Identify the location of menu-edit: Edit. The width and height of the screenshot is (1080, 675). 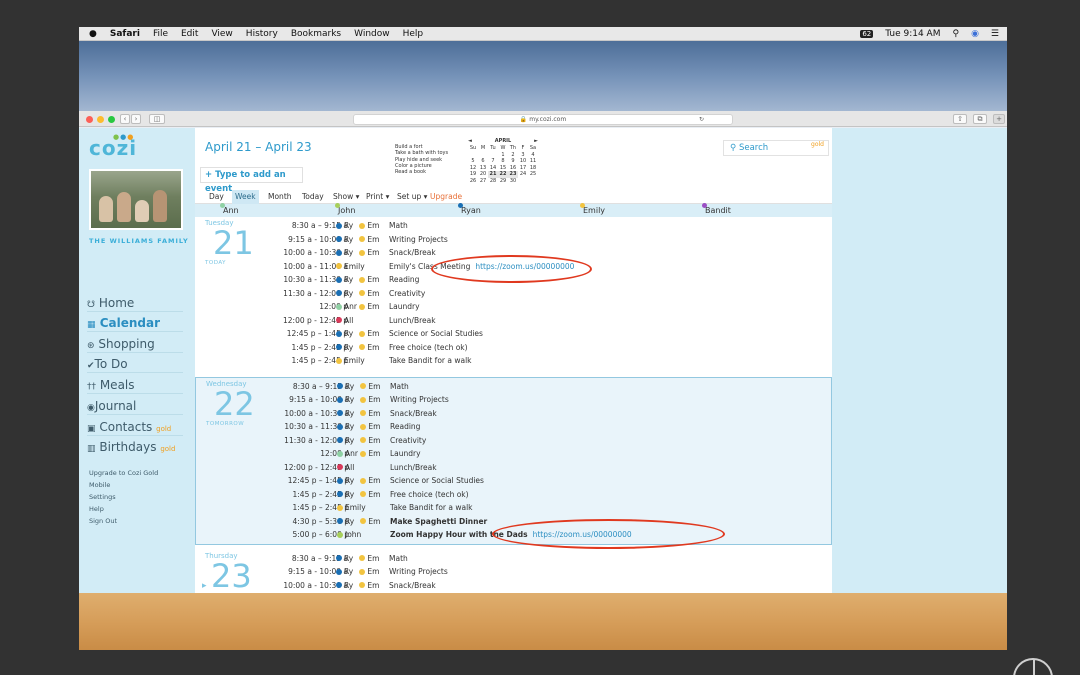
(189, 34).